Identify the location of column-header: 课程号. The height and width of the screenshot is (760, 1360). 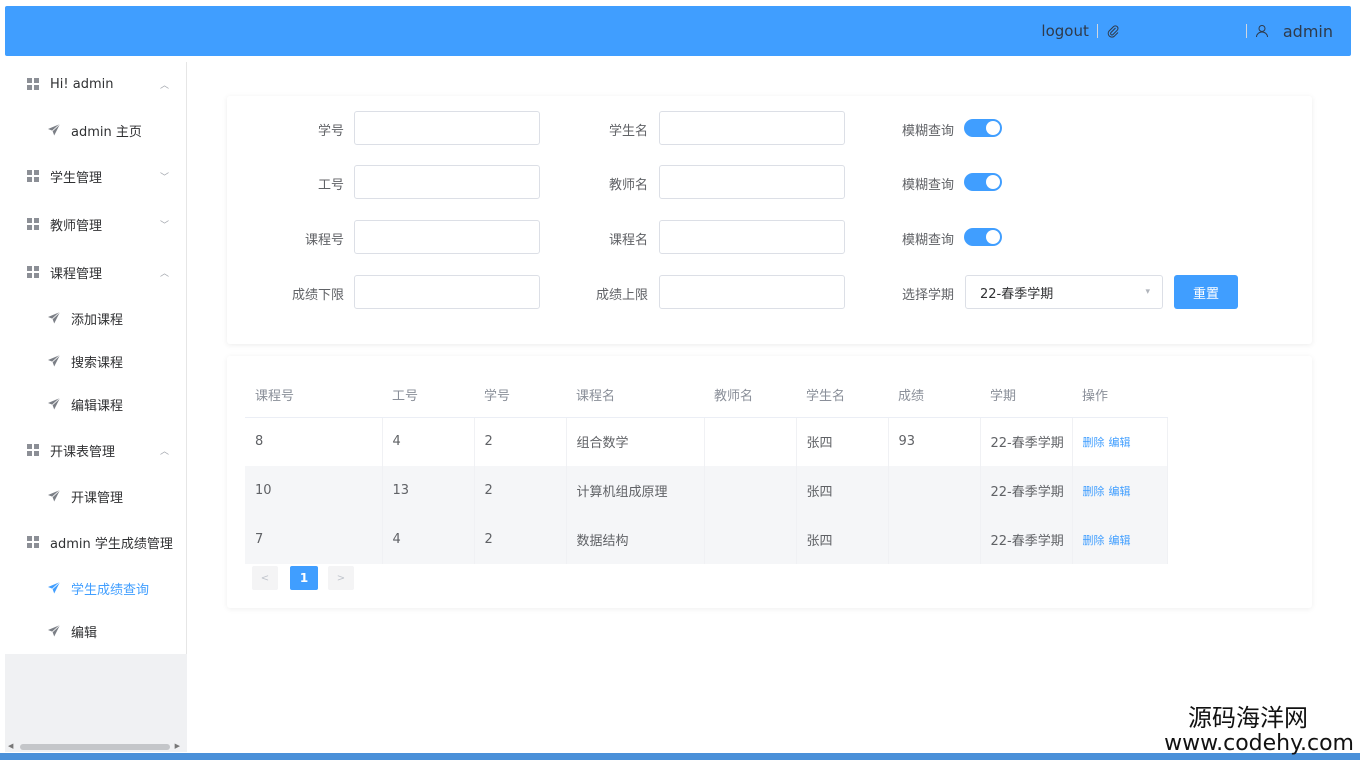
(313, 395).